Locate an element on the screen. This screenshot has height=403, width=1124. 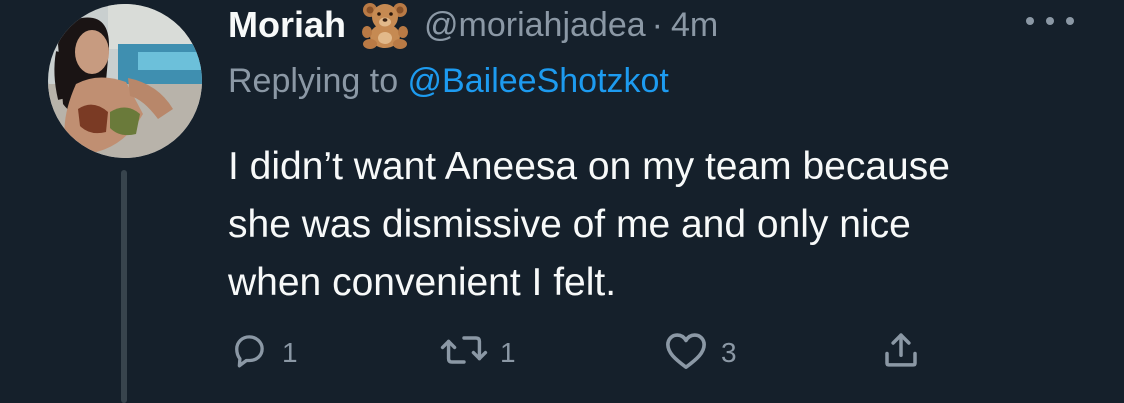
avatar is located at coordinates (125, 81).